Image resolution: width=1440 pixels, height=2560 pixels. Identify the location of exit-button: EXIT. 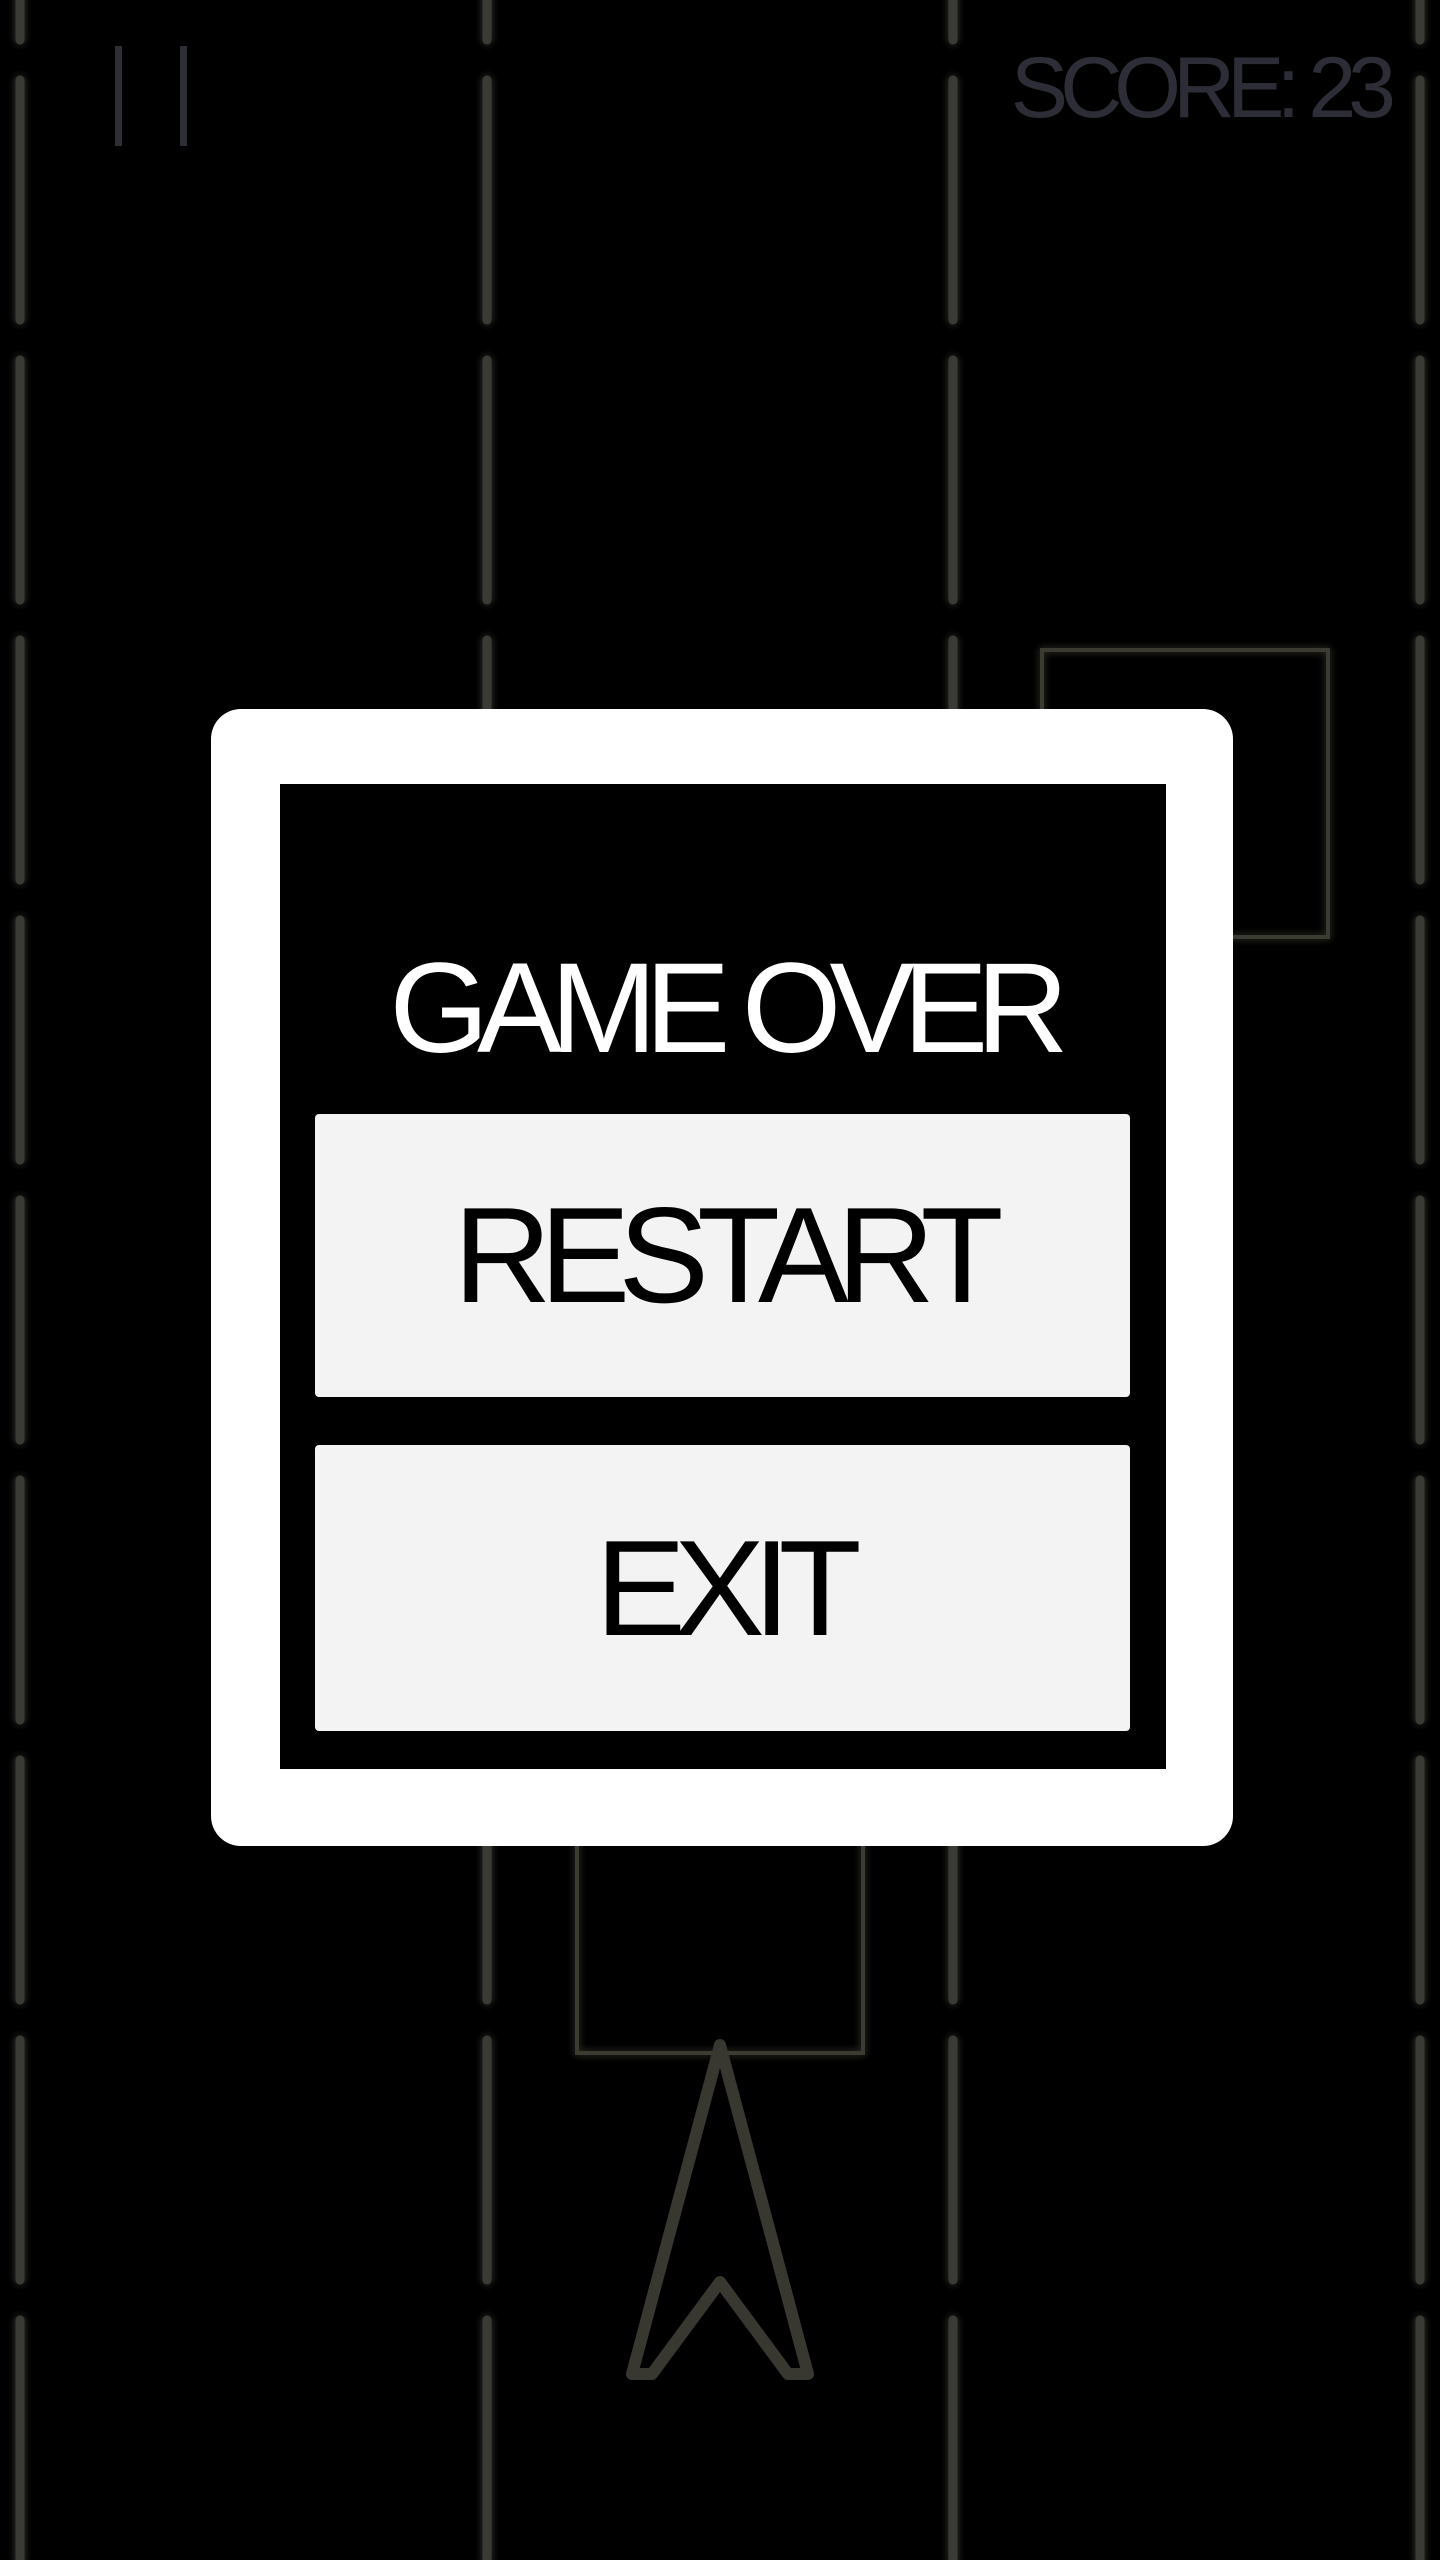
(722, 1588).